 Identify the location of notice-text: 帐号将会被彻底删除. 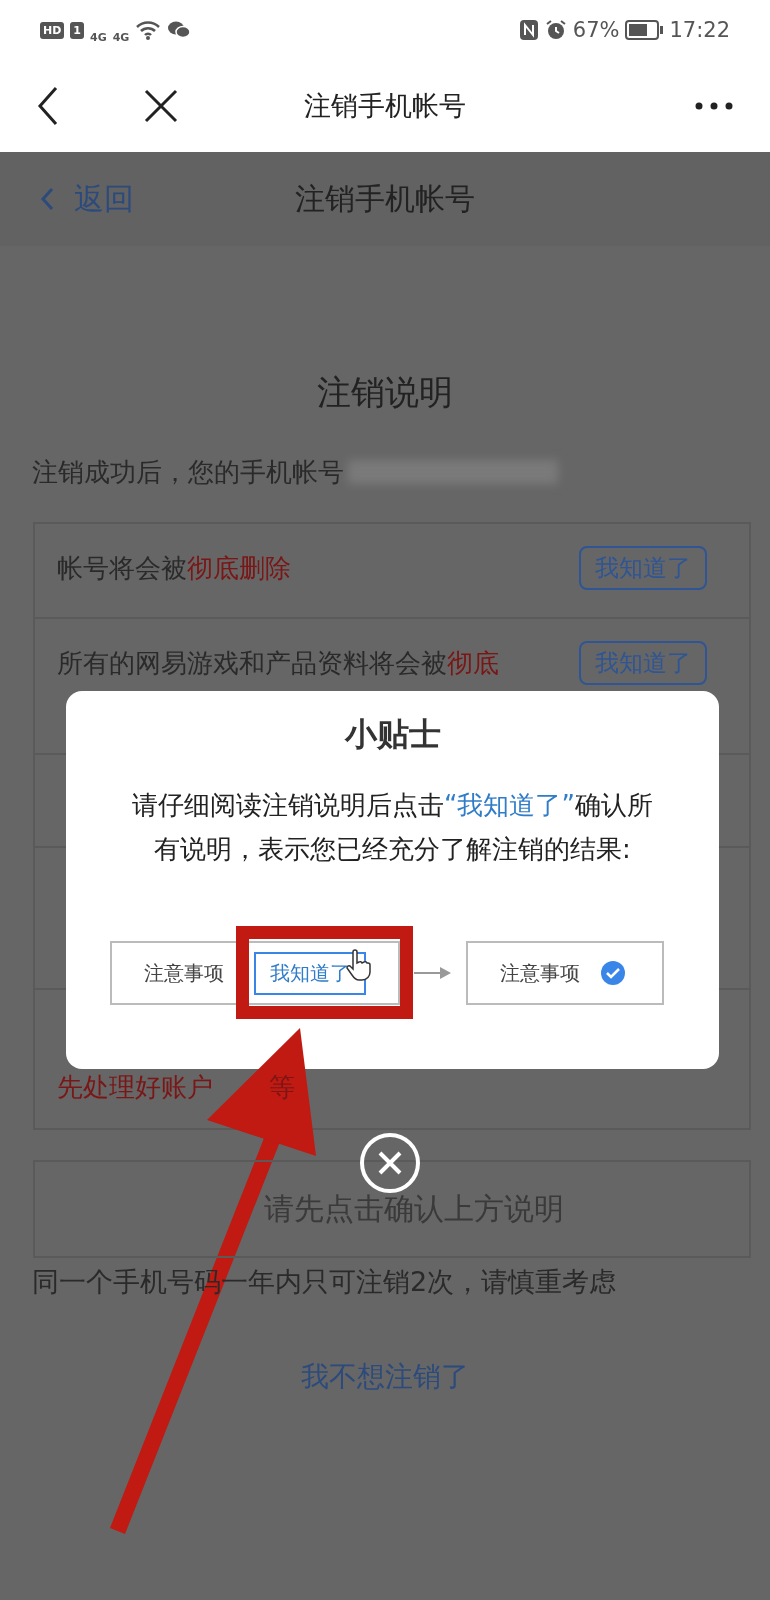
(174, 568).